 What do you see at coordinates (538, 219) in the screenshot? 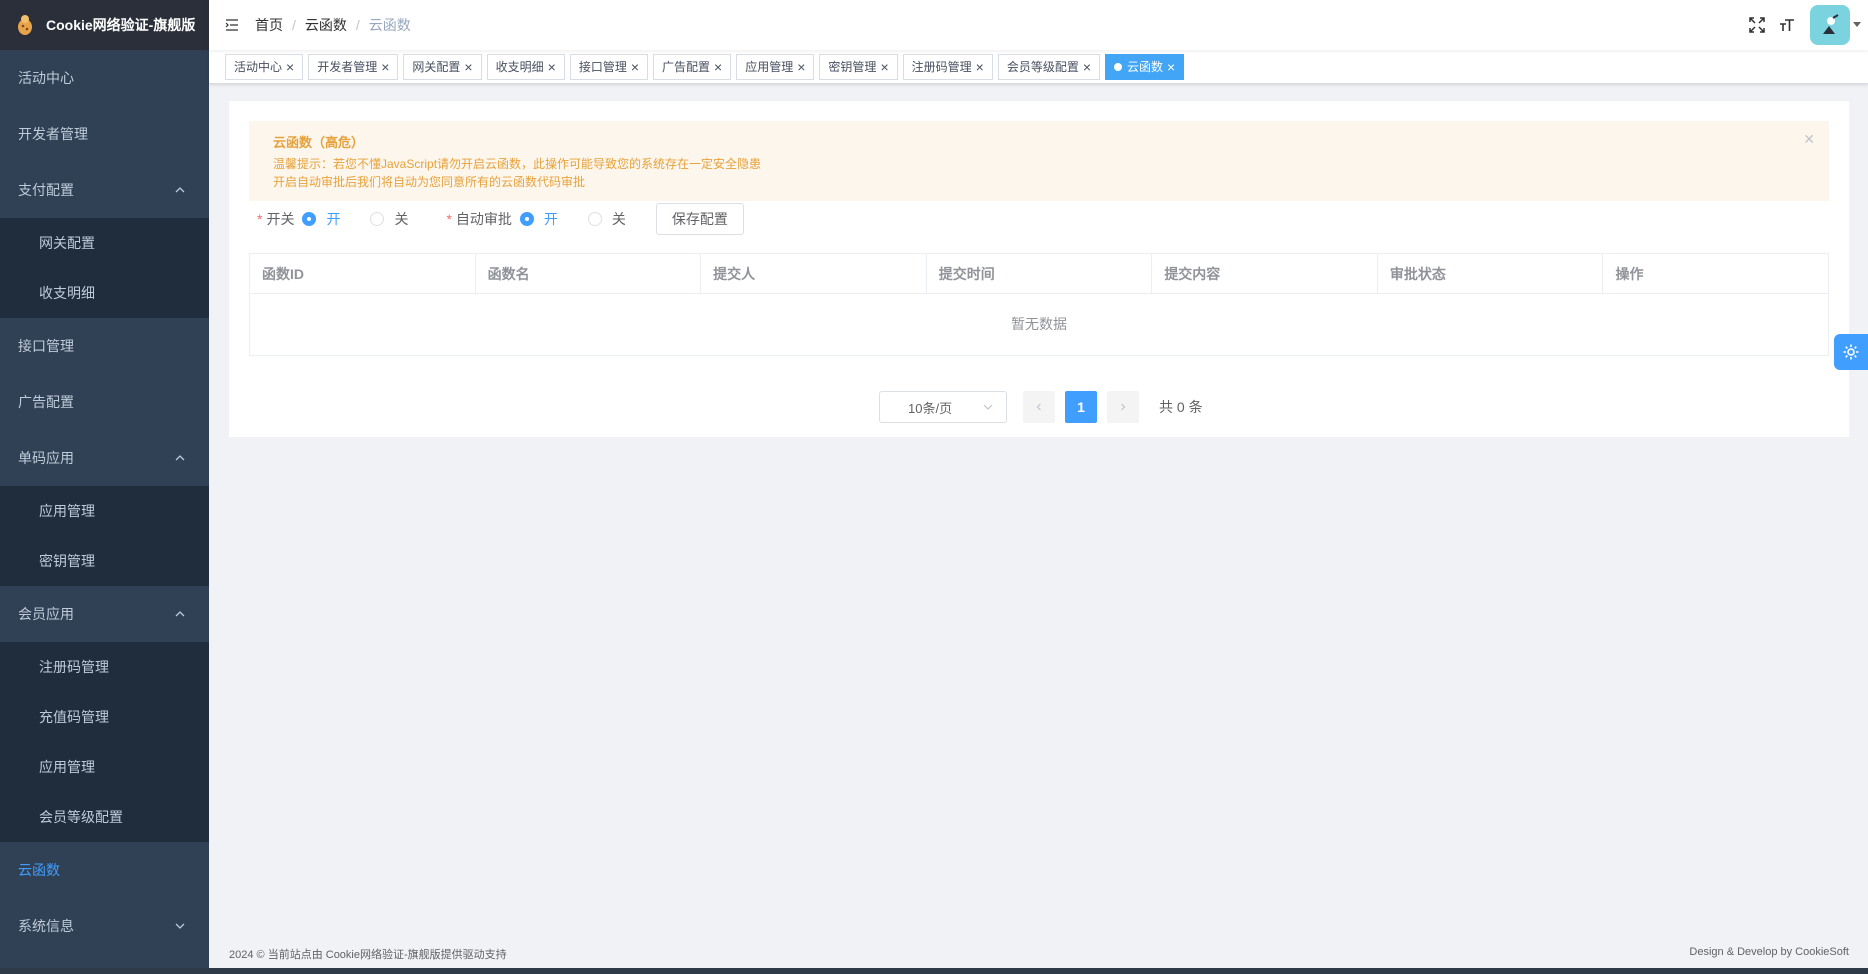
I see `auto-on-radio: 开` at bounding box center [538, 219].